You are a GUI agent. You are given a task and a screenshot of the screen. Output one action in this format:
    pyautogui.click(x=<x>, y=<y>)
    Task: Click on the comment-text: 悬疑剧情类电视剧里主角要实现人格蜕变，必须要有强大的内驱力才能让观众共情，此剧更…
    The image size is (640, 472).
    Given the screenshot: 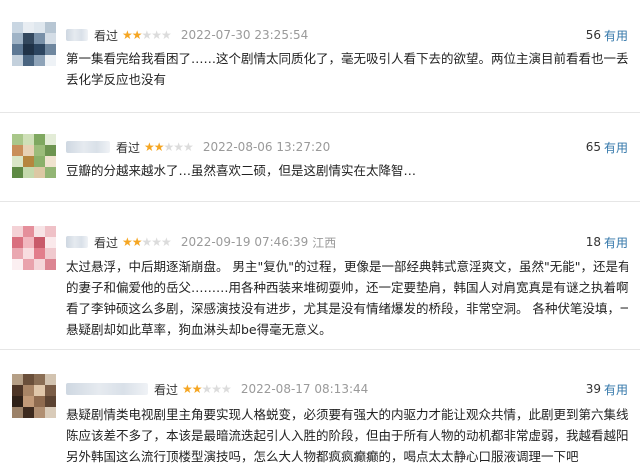 What is the action you would take?
    pyautogui.click(x=347, y=435)
    